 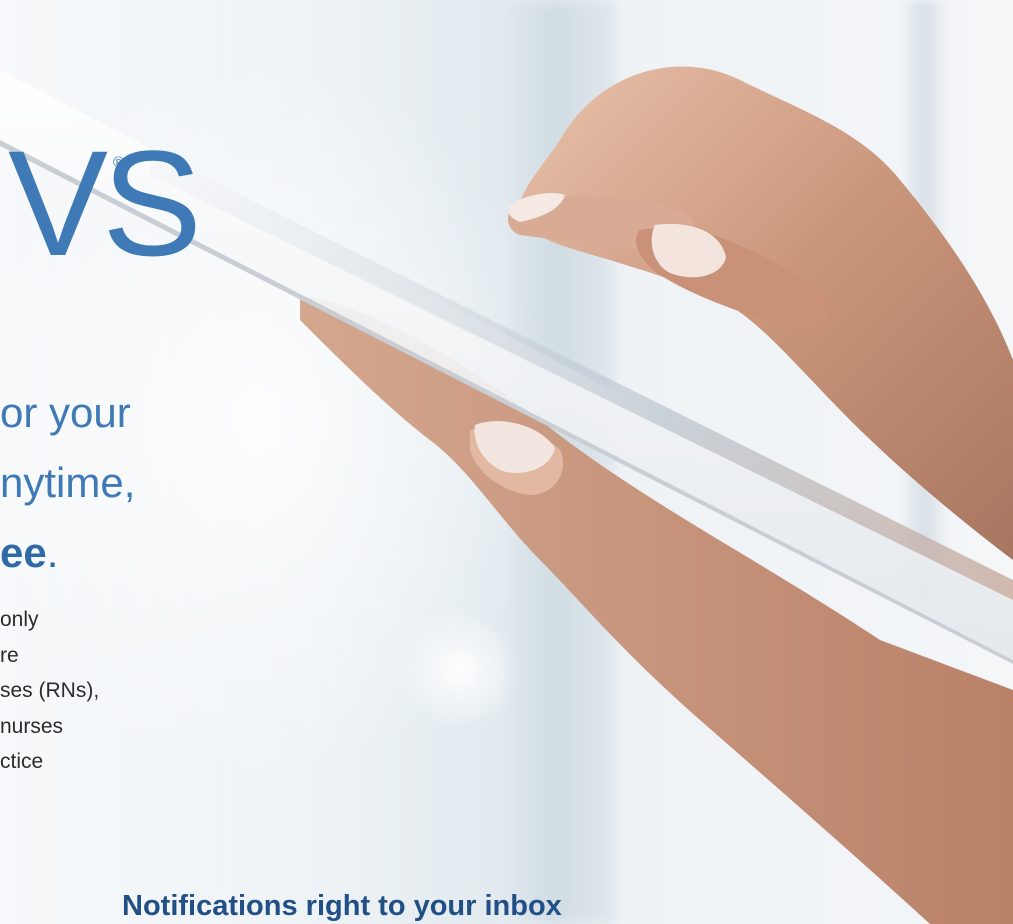 I want to click on body-line-2: re, so click(x=9, y=655).